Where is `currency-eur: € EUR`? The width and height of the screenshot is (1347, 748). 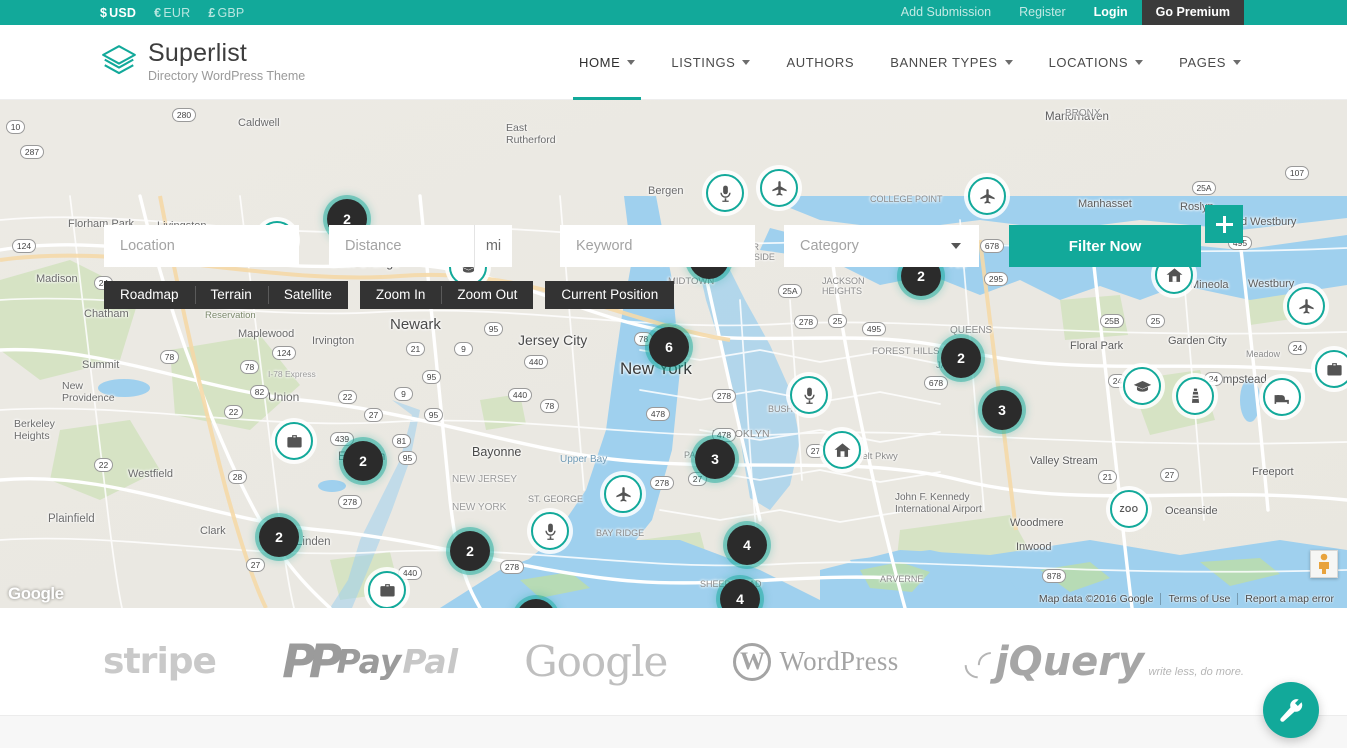 currency-eur: € EUR is located at coordinates (172, 13).